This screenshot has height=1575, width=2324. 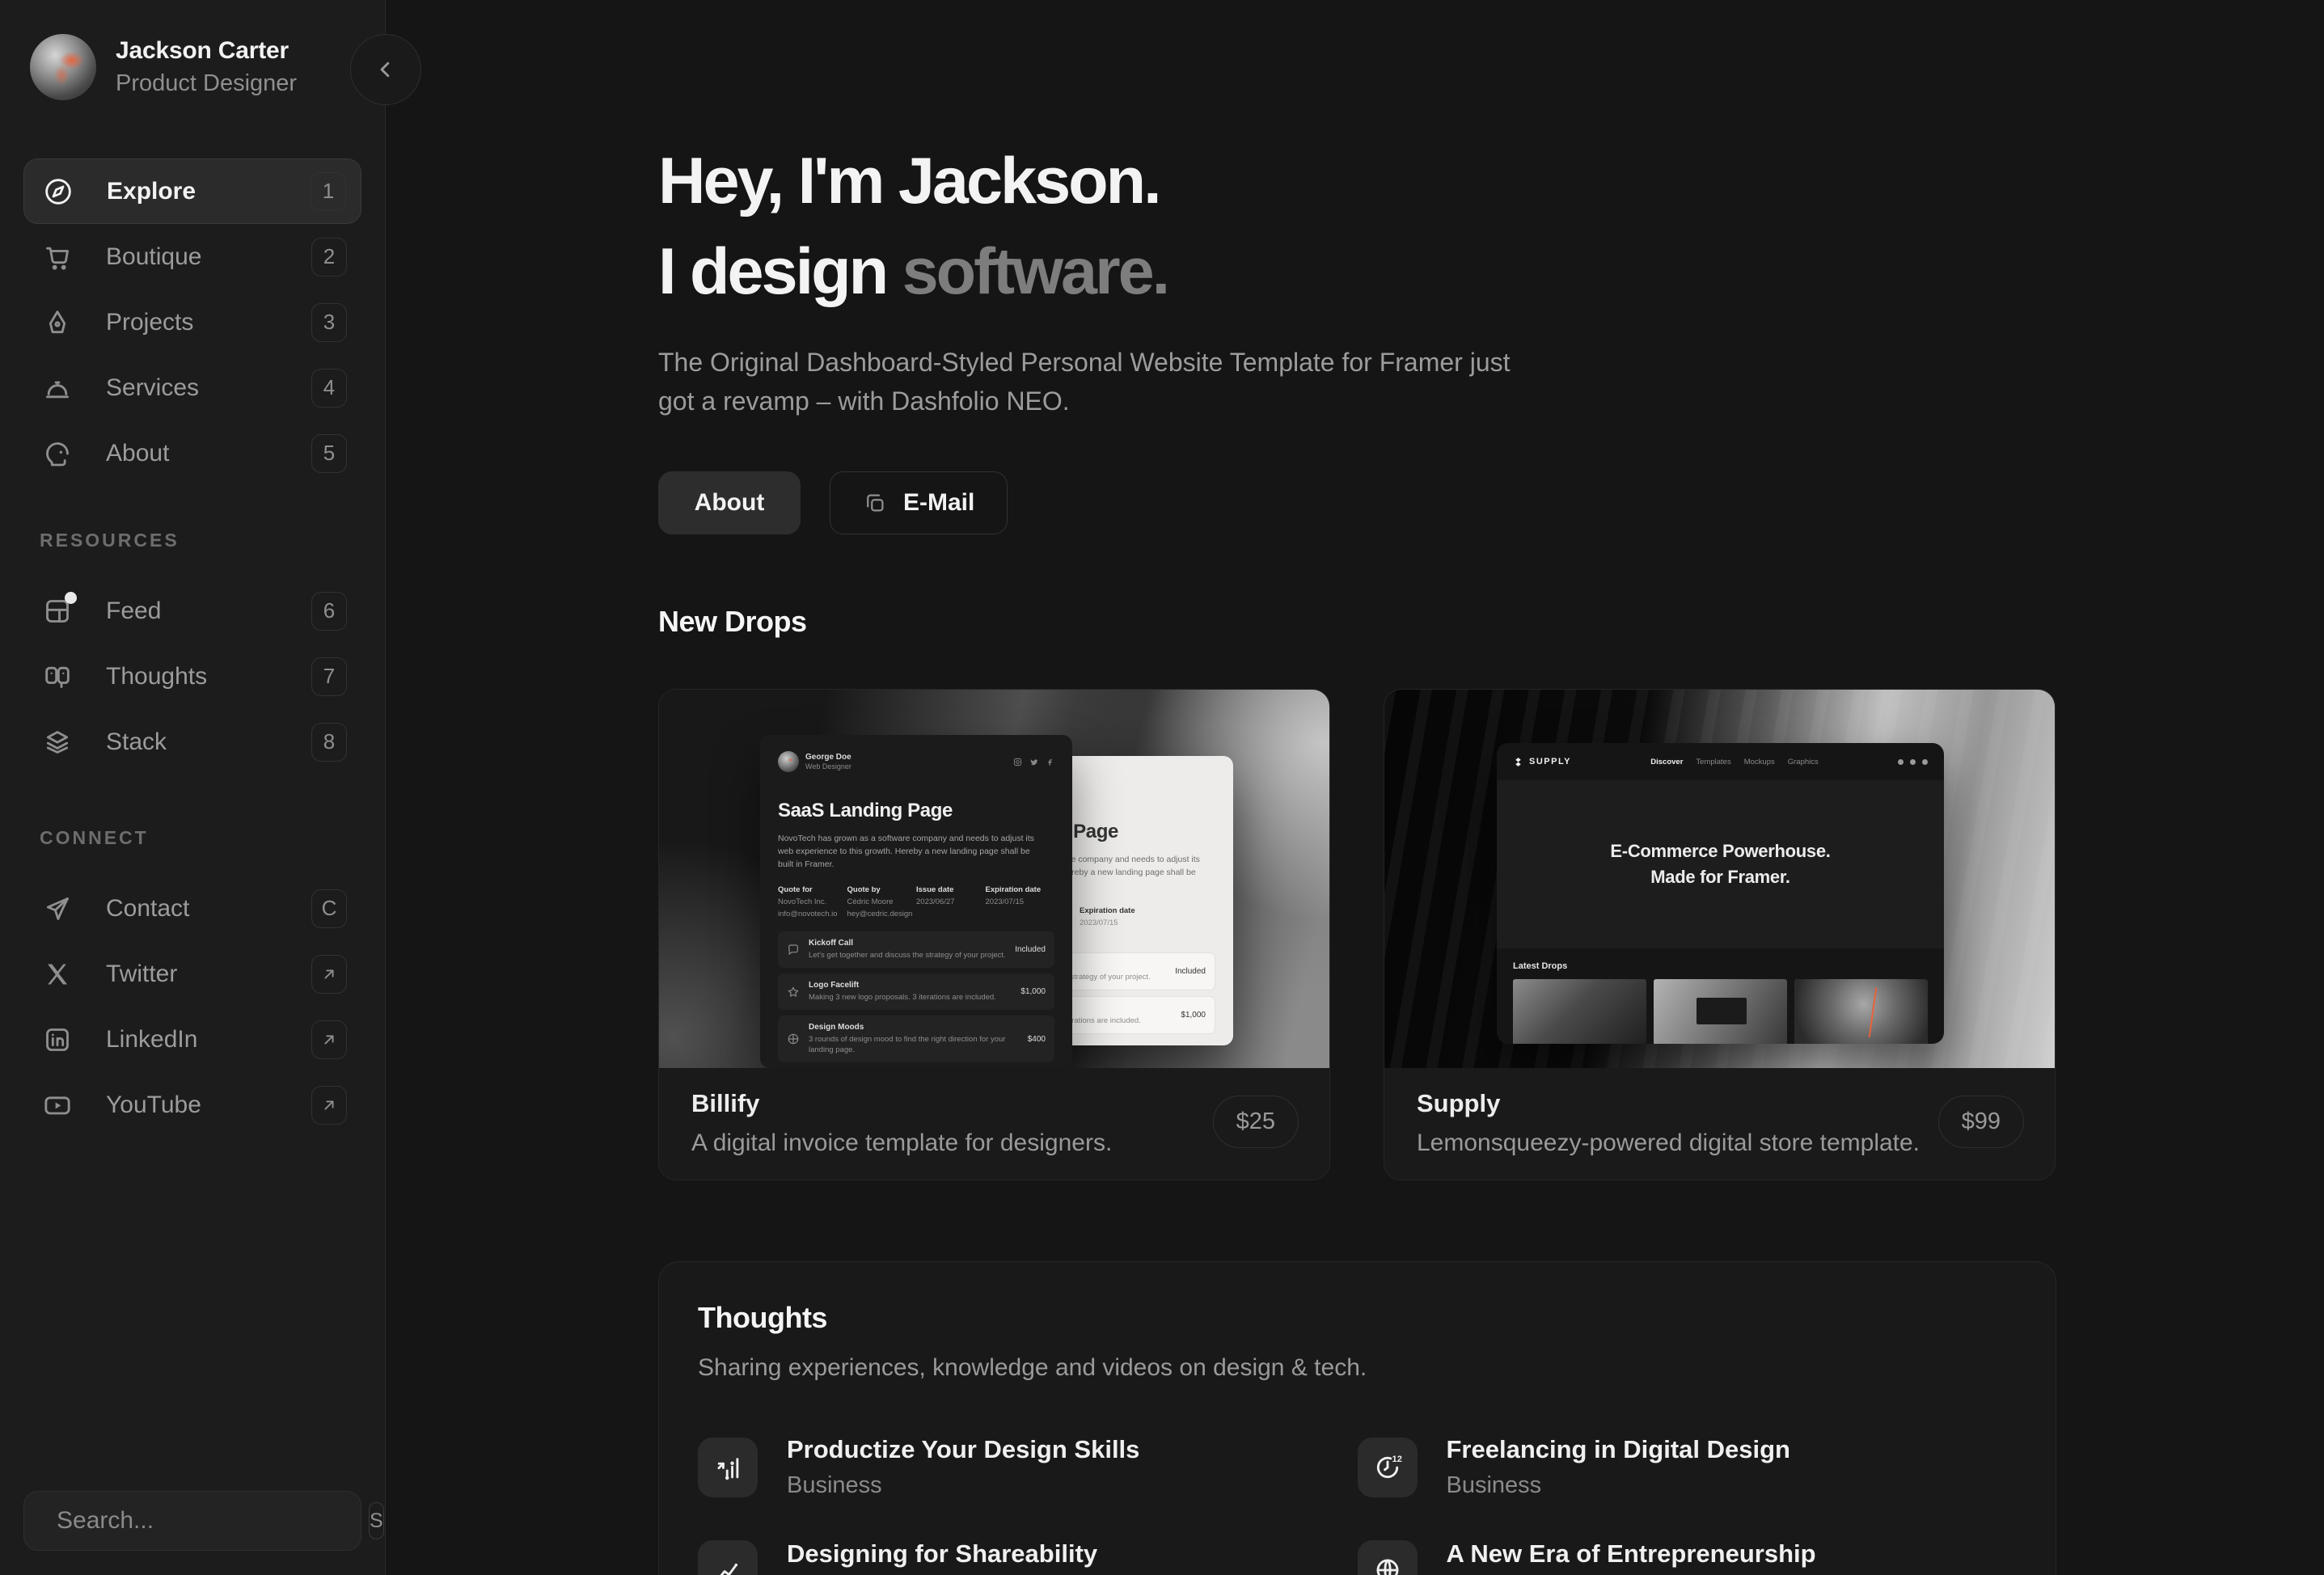 What do you see at coordinates (57, 974) in the screenshot?
I see `x-icon` at bounding box center [57, 974].